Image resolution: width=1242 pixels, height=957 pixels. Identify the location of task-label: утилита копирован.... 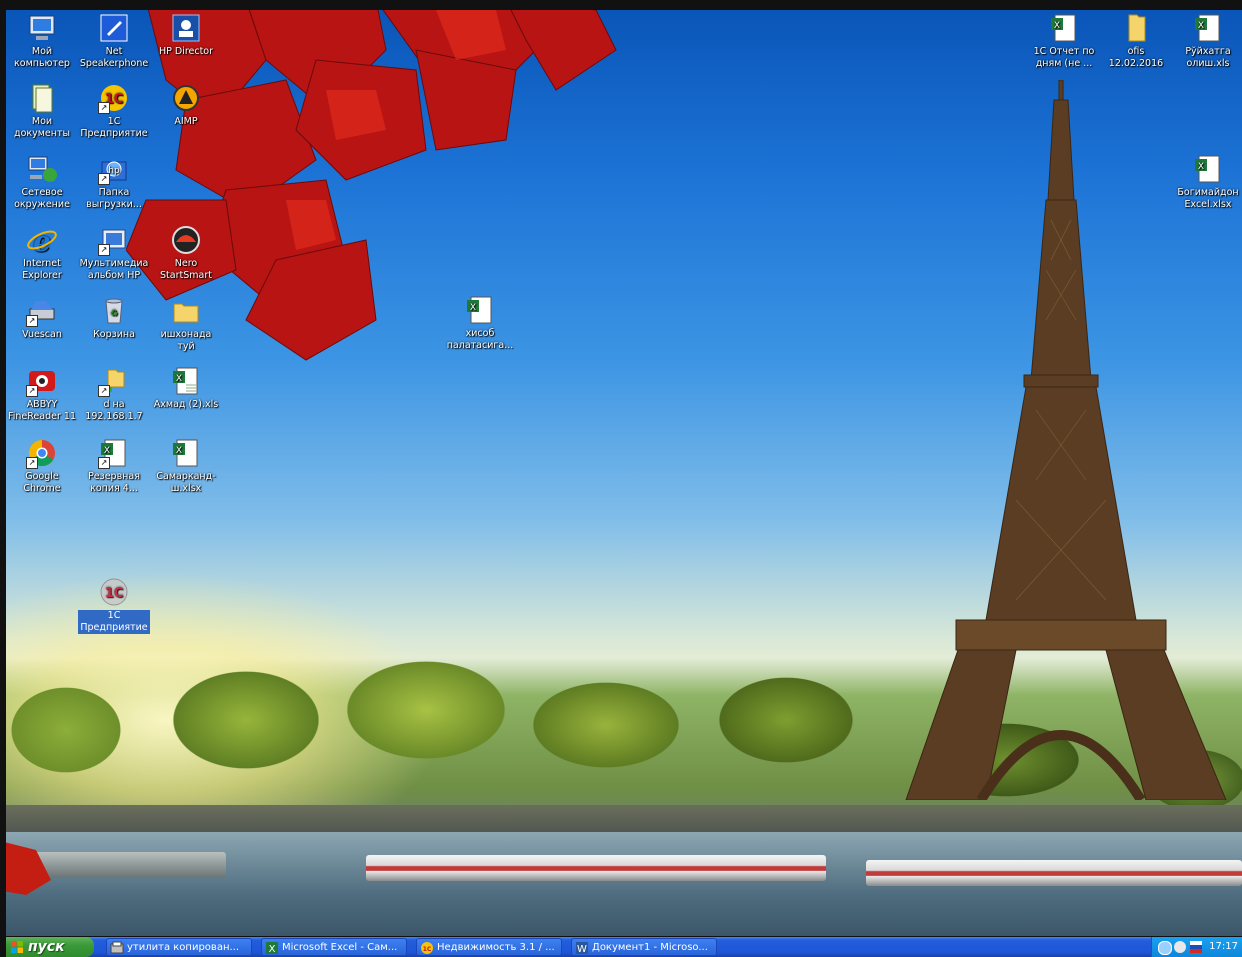
(183, 947).